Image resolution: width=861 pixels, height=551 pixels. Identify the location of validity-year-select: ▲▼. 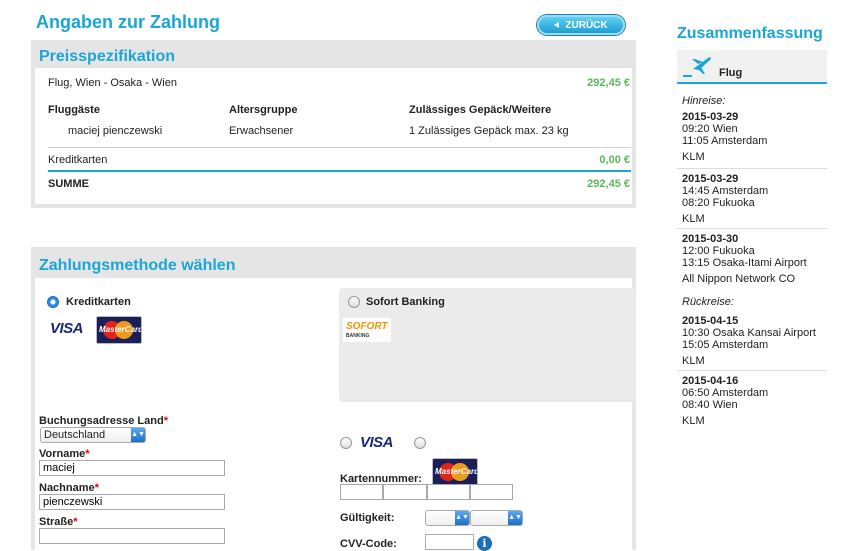
(496, 518).